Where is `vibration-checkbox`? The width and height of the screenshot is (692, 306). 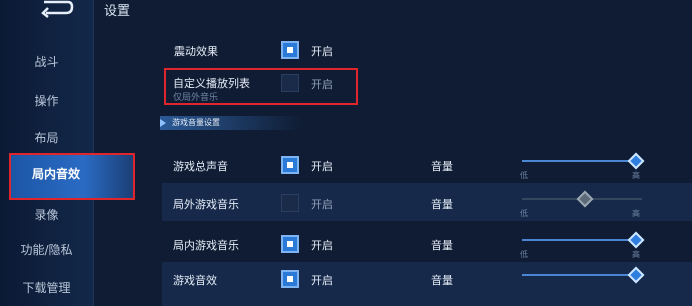
vibration-checkbox is located at coordinates (290, 50).